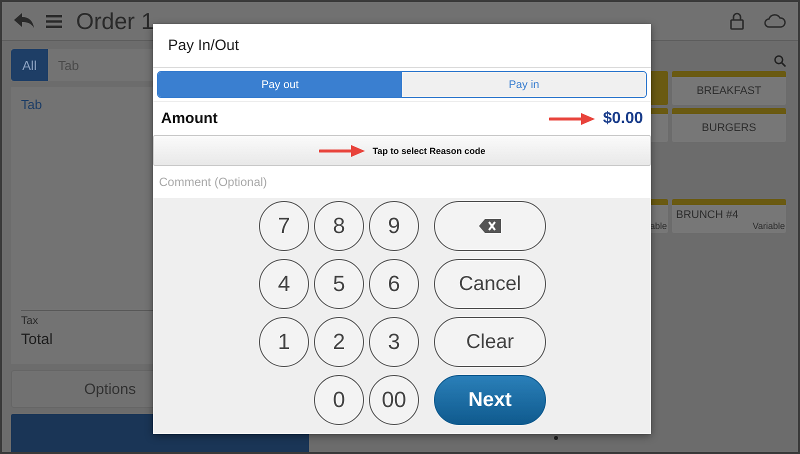 The height and width of the screenshot is (454, 800). What do you see at coordinates (339, 226) in the screenshot?
I see `keypad-key: 8` at bounding box center [339, 226].